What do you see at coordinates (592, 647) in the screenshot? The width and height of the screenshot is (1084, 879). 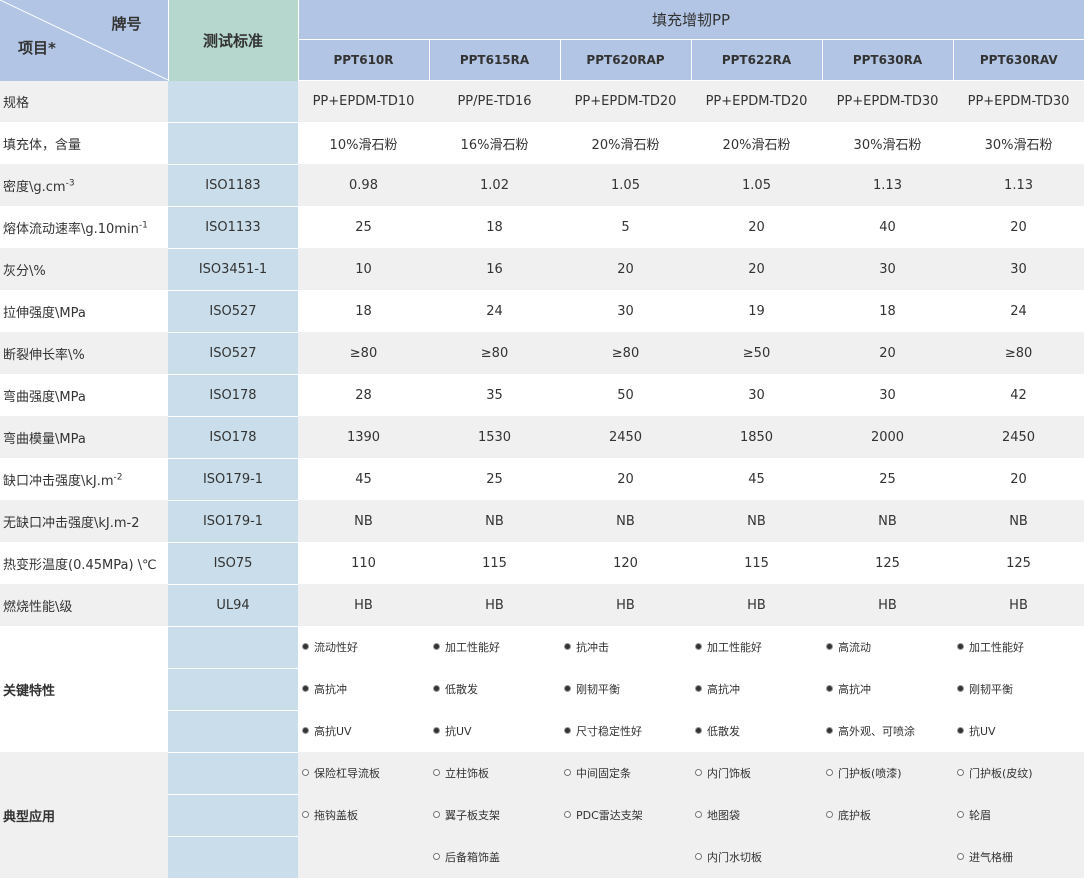 I see `feature-text: 抗冲击` at bounding box center [592, 647].